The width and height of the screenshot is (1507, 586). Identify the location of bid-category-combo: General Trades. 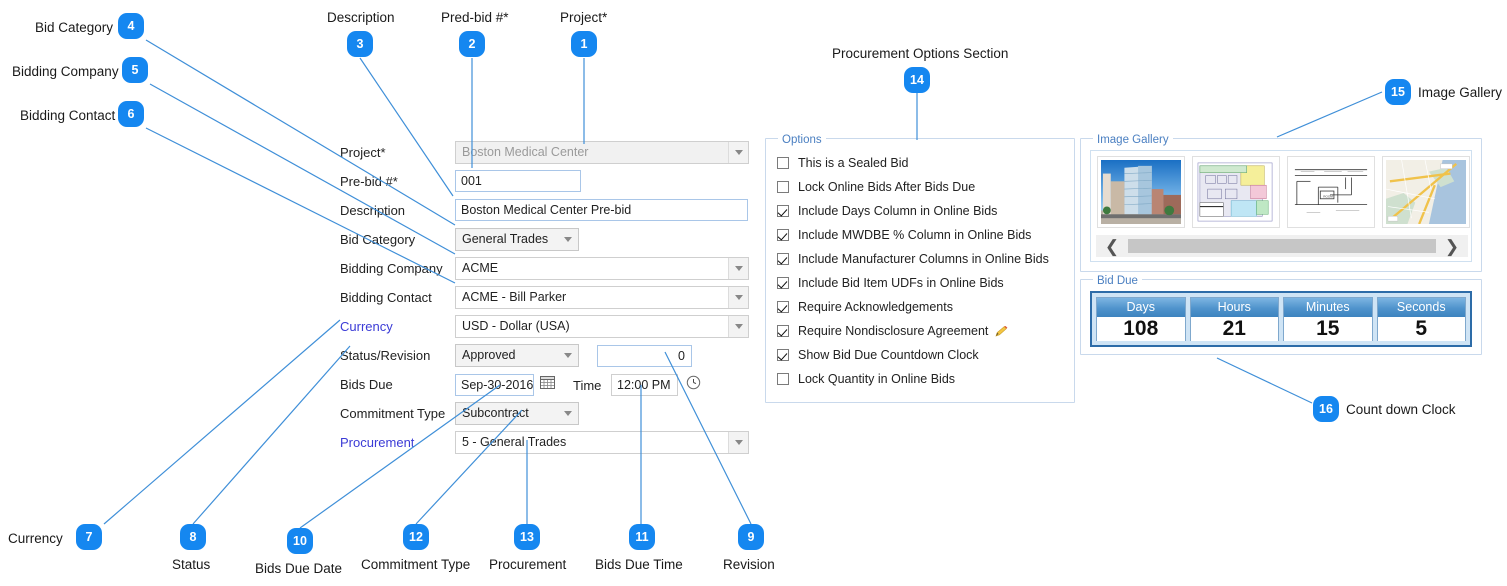
(517, 239).